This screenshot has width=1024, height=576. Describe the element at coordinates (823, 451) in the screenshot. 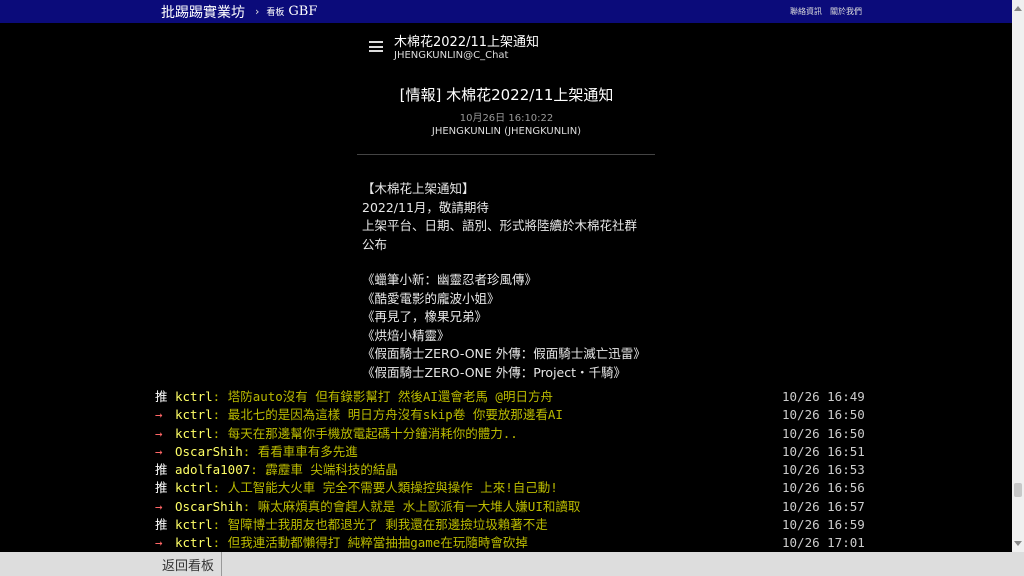

I see `comment-time: 10/26 16:51` at that location.